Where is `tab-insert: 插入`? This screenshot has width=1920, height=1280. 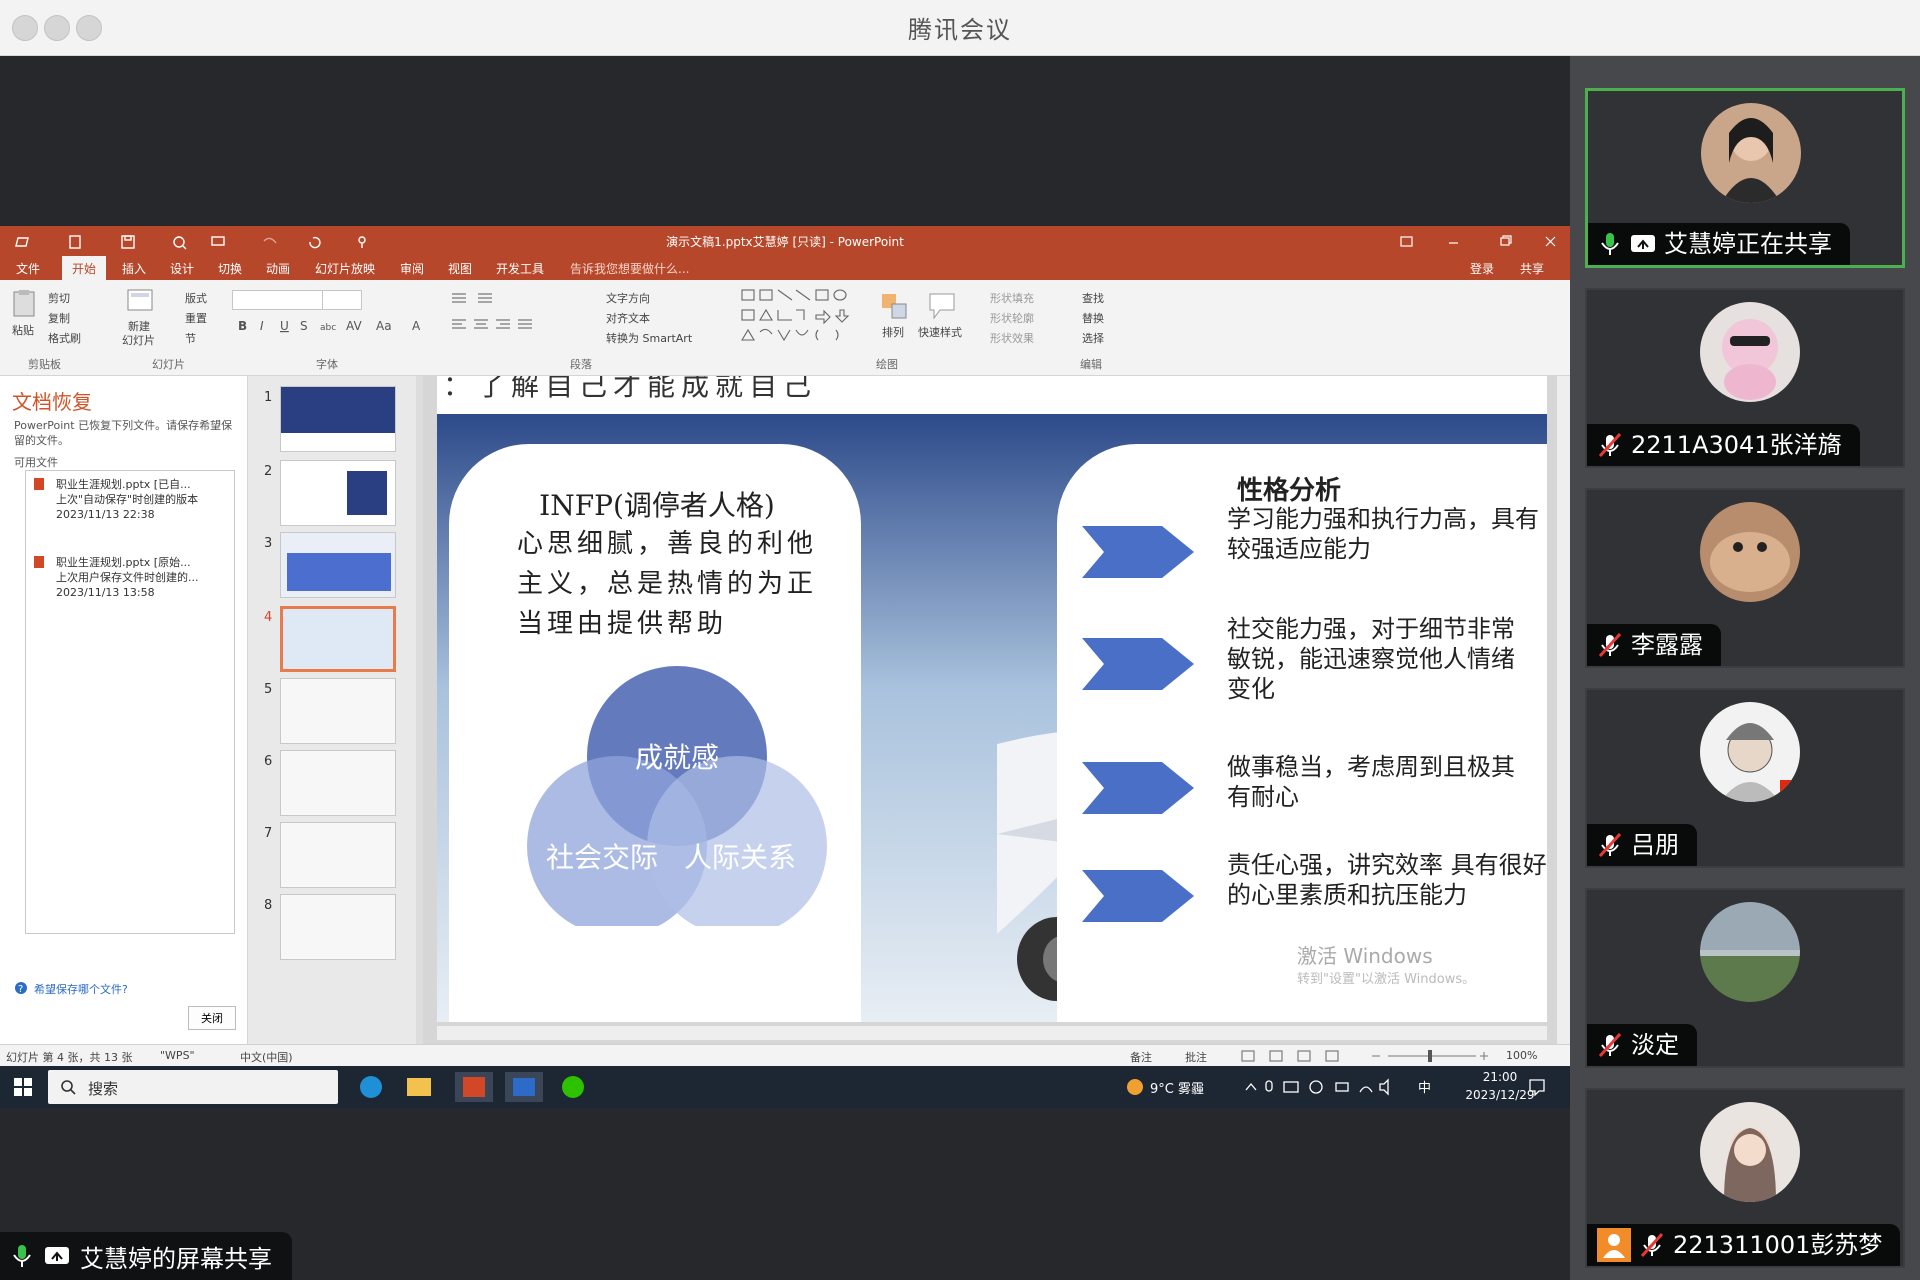
tab-insert: 插入 is located at coordinates (134, 268).